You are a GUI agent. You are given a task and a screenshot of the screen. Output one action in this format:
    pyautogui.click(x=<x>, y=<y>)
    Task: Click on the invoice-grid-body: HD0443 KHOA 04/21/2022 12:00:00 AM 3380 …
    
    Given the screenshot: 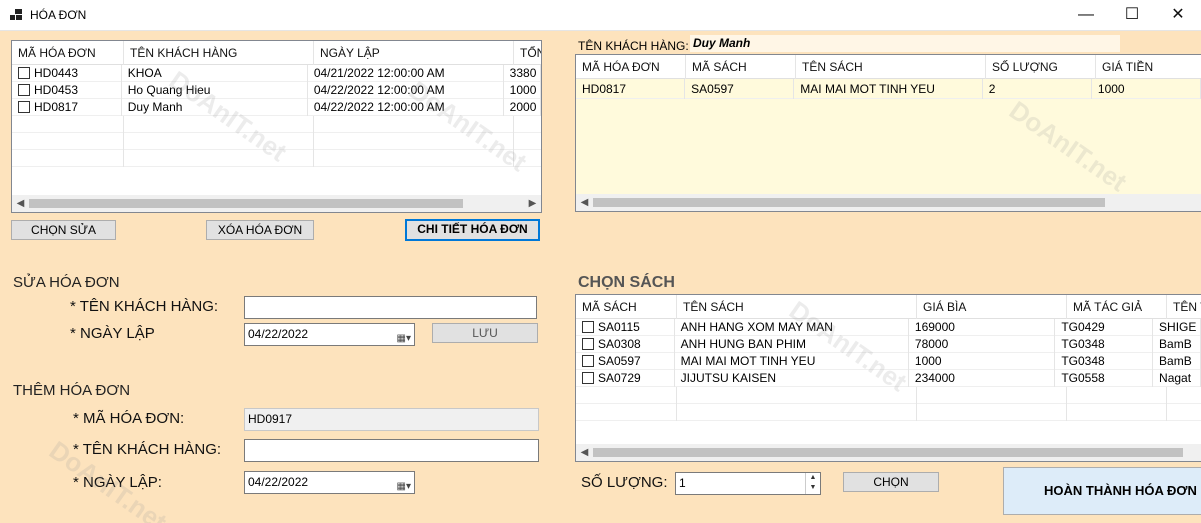 What is the action you would take?
    pyautogui.click(x=276, y=116)
    